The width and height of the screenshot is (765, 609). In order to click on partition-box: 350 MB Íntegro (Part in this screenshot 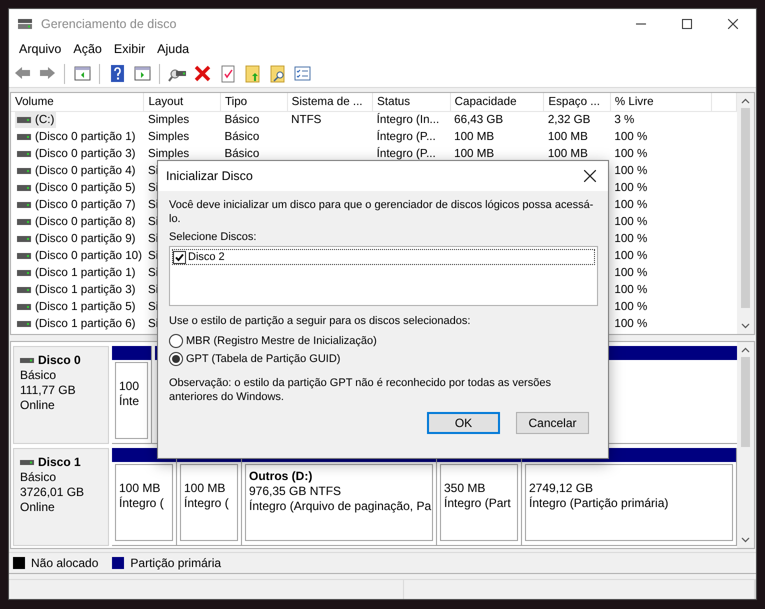, I will do `click(479, 502)`.